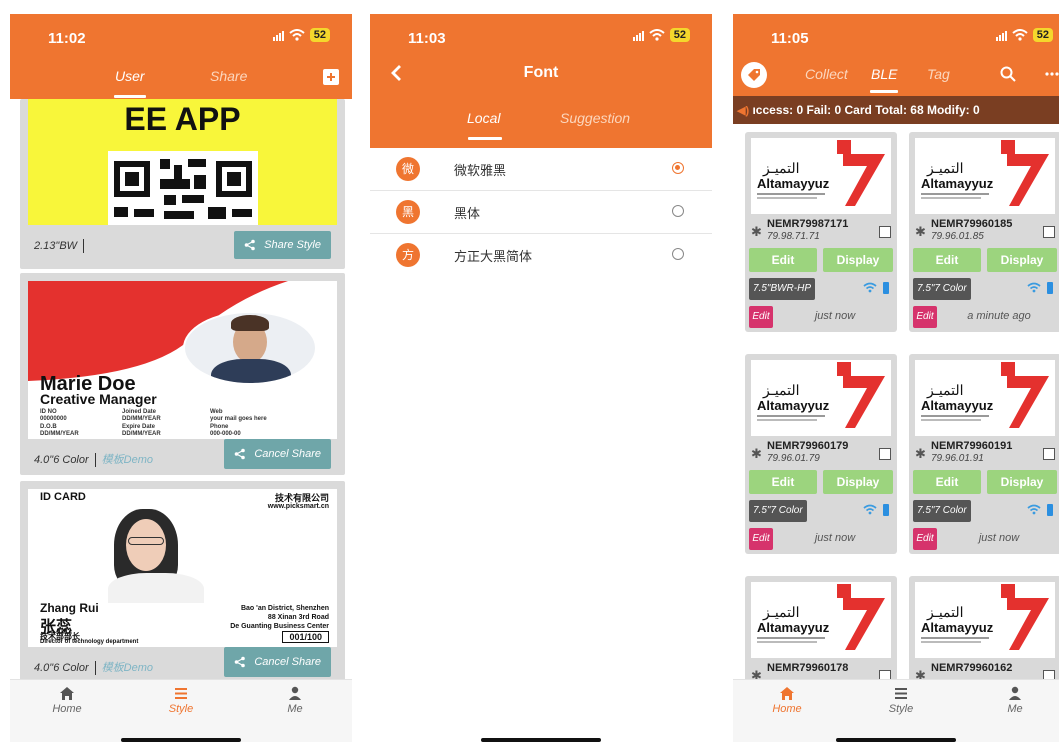 The image size is (1059, 742). What do you see at coordinates (808, 668) in the screenshot?
I see `device-name: NEMR79960178` at bounding box center [808, 668].